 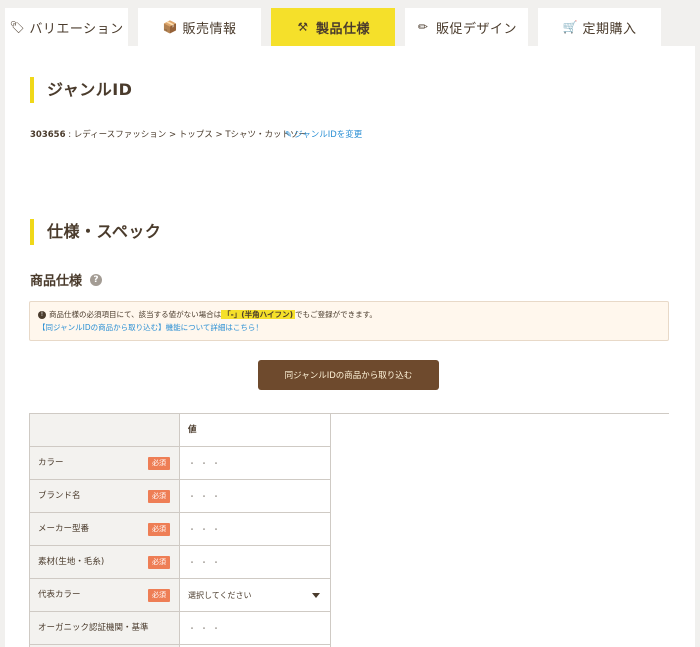 I want to click on tab-label: 製品仕様, so click(x=342, y=29).